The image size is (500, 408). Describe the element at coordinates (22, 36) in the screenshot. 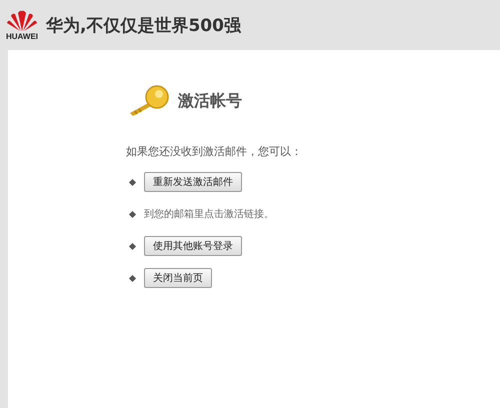

I see `logo-text: HUAWEI` at that location.